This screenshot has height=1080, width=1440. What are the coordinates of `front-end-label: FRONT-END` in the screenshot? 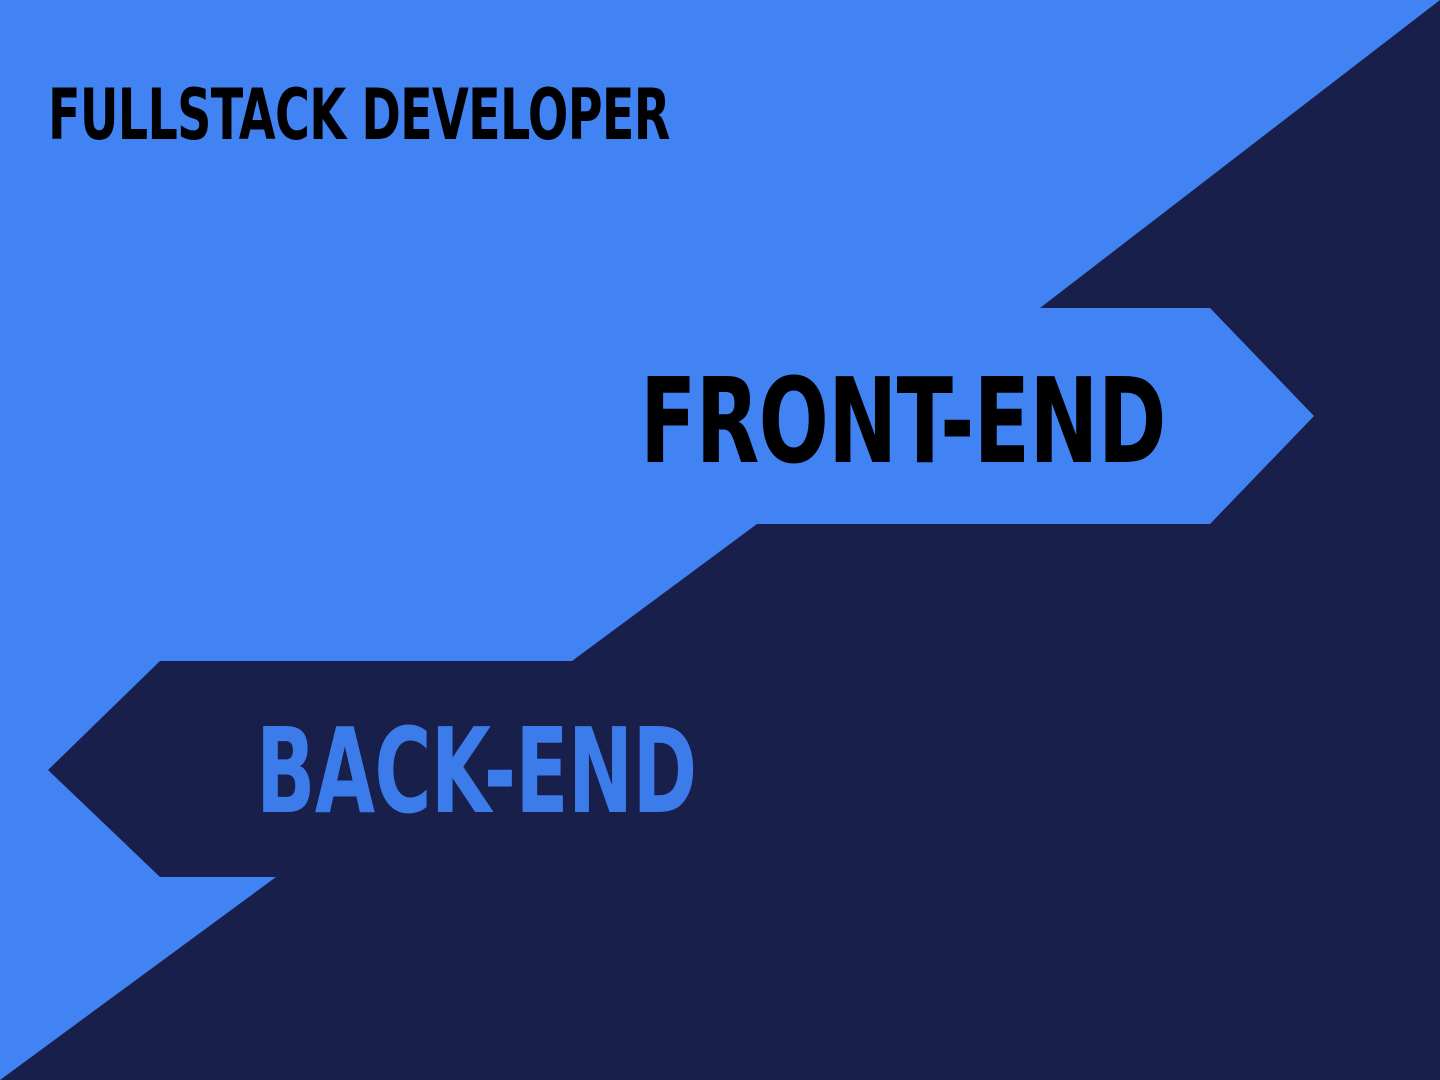 It's located at (903, 421).